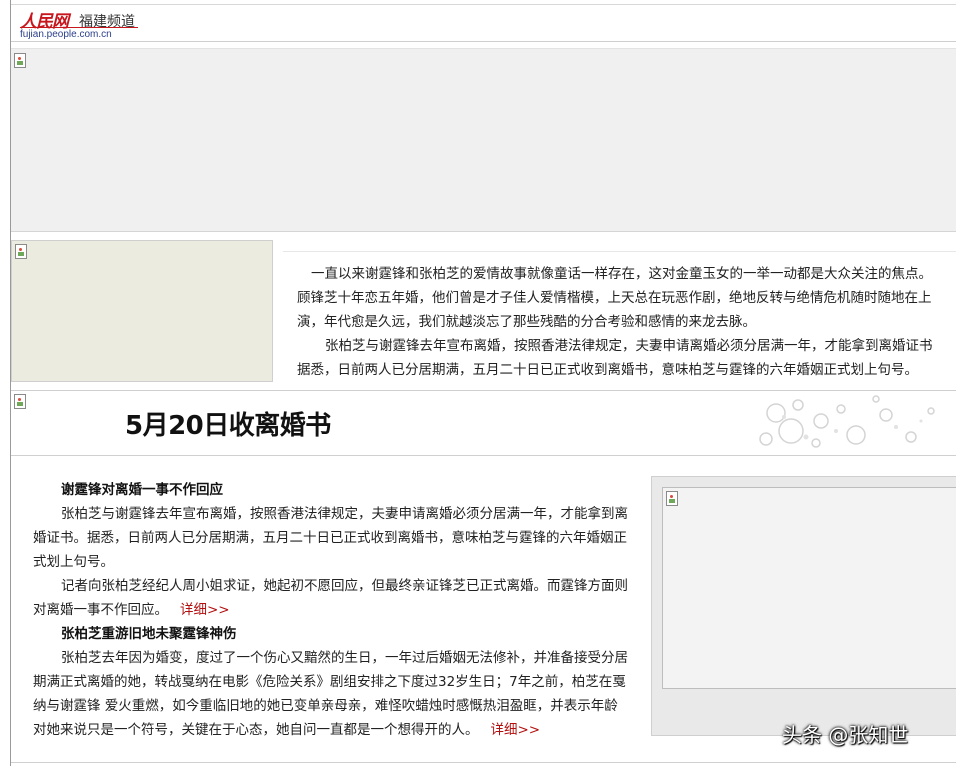  Describe the element at coordinates (142, 490) in the screenshot. I see `article-subheading: 谢霆锋对离婚一事不作回应` at that location.